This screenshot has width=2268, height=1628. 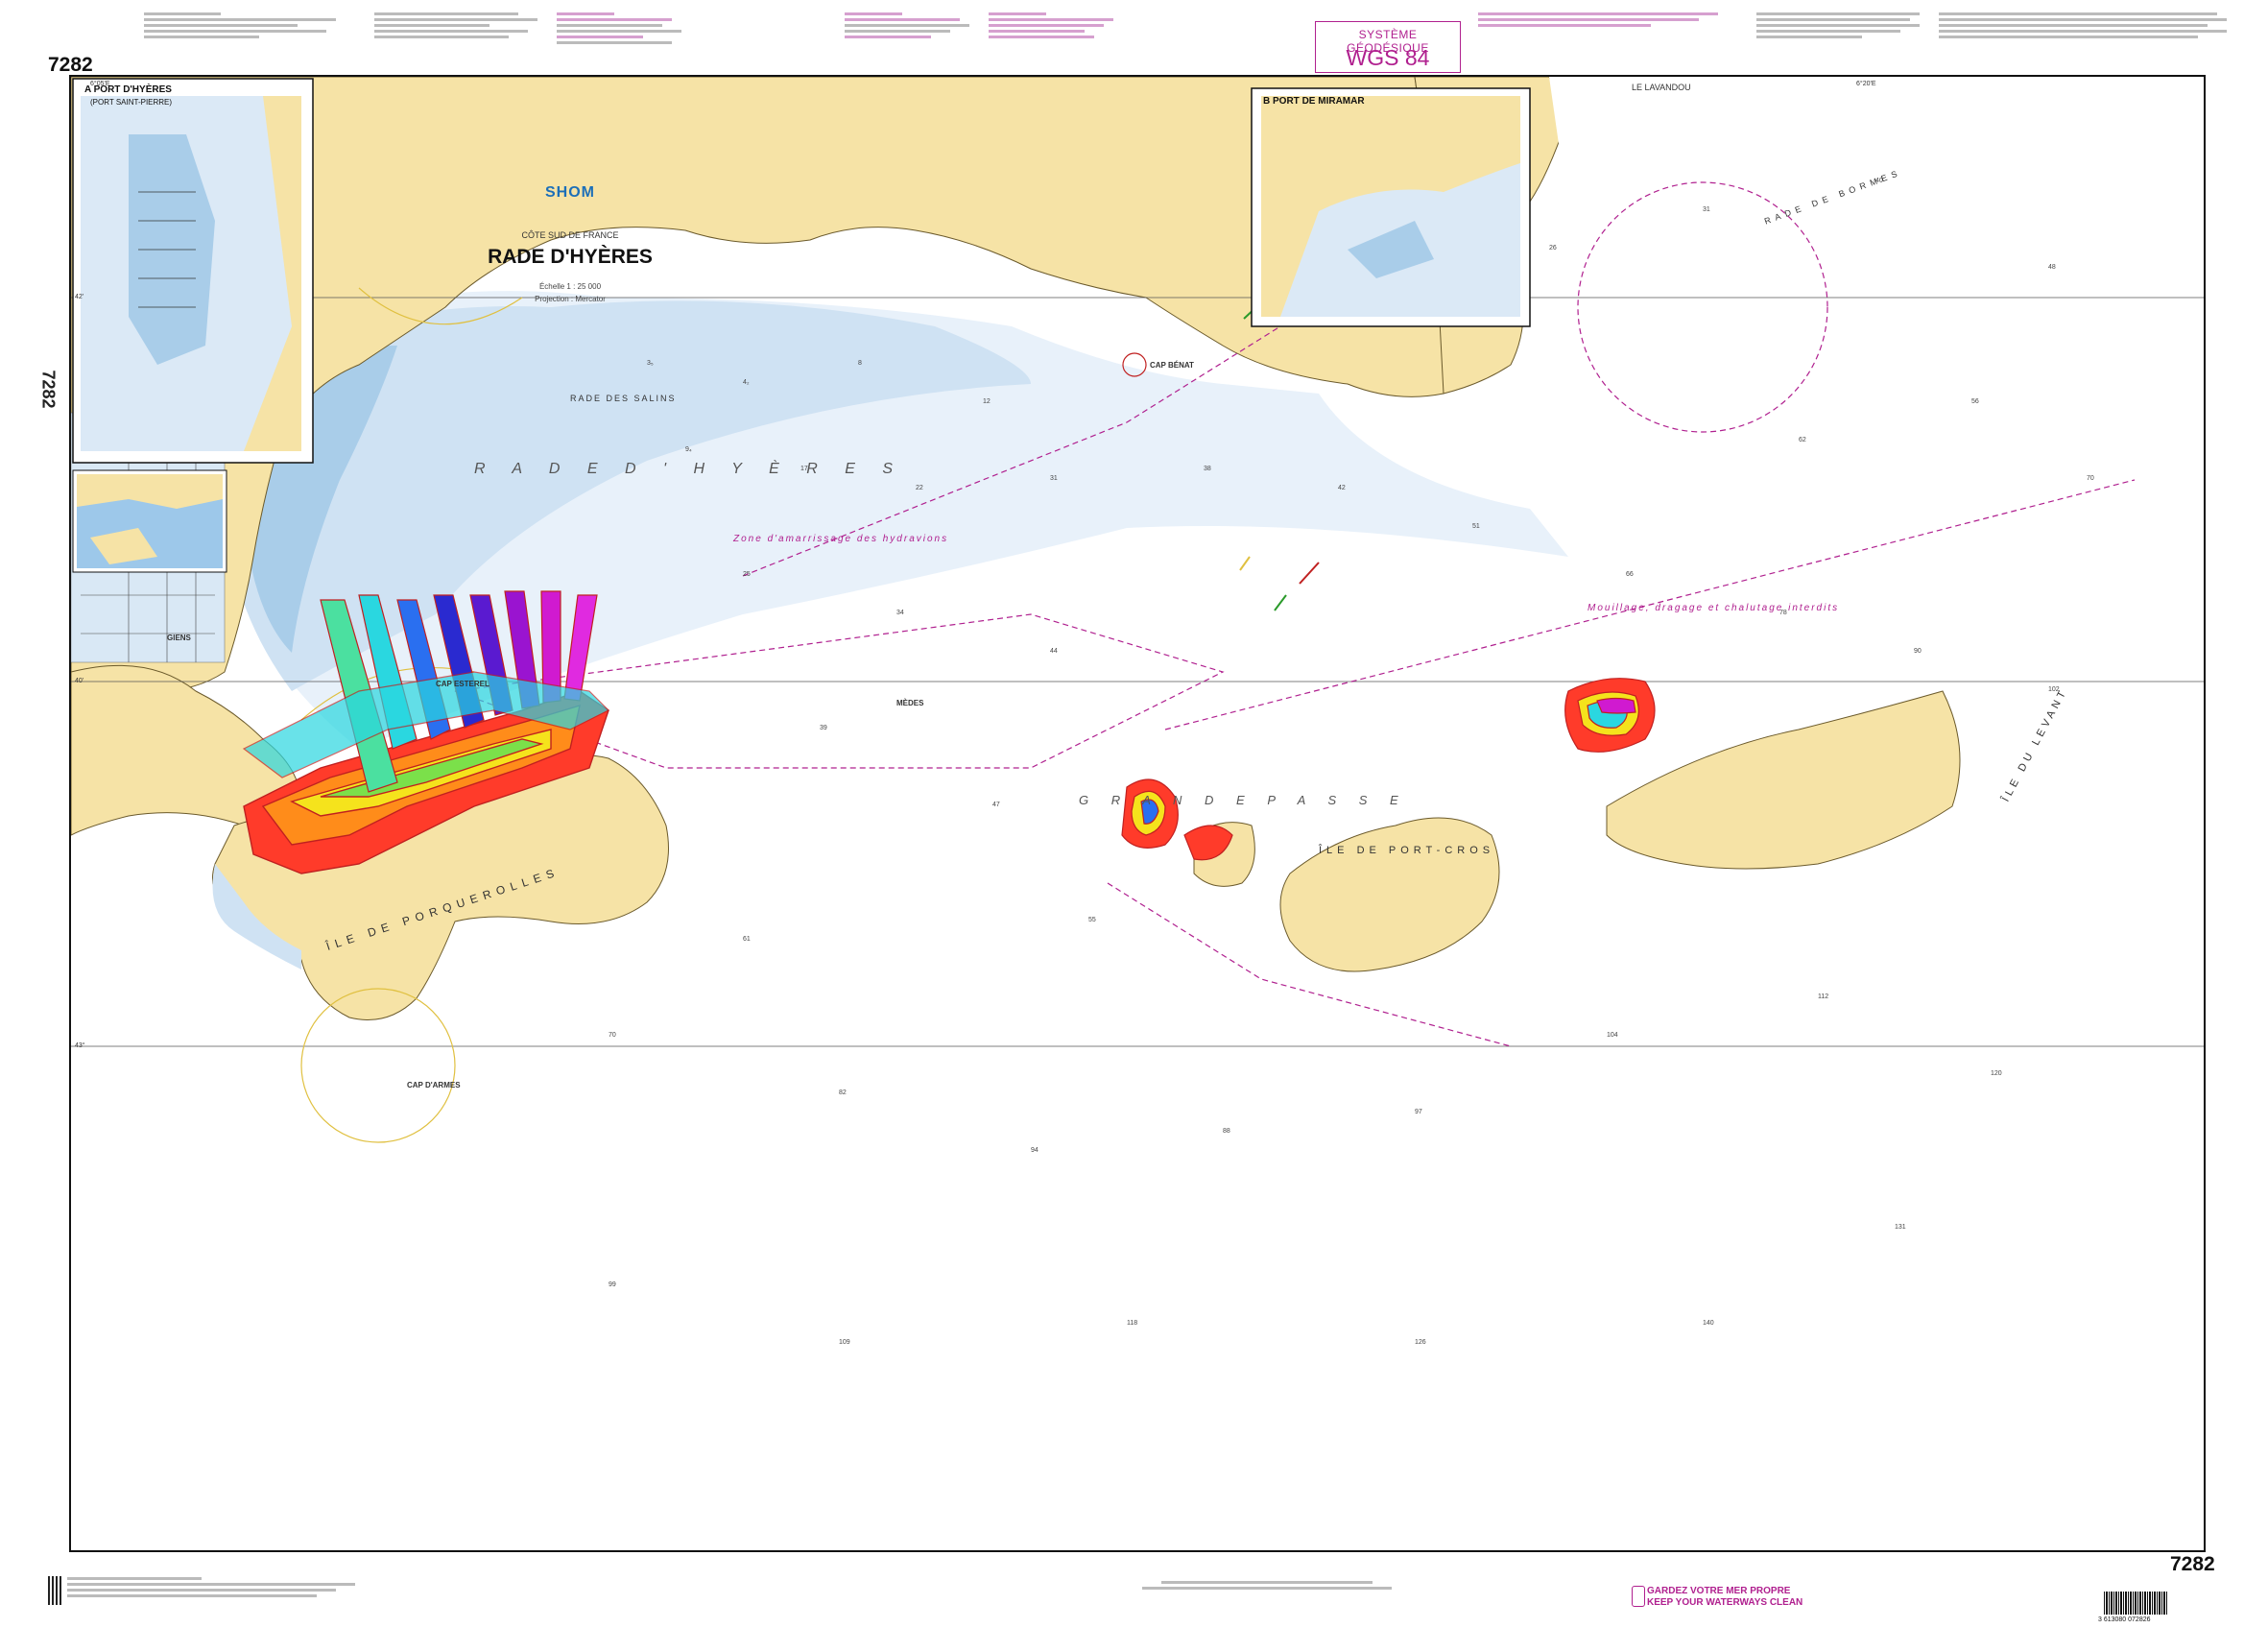 I want to click on svg-text: 4₂, so click(x=746, y=382).